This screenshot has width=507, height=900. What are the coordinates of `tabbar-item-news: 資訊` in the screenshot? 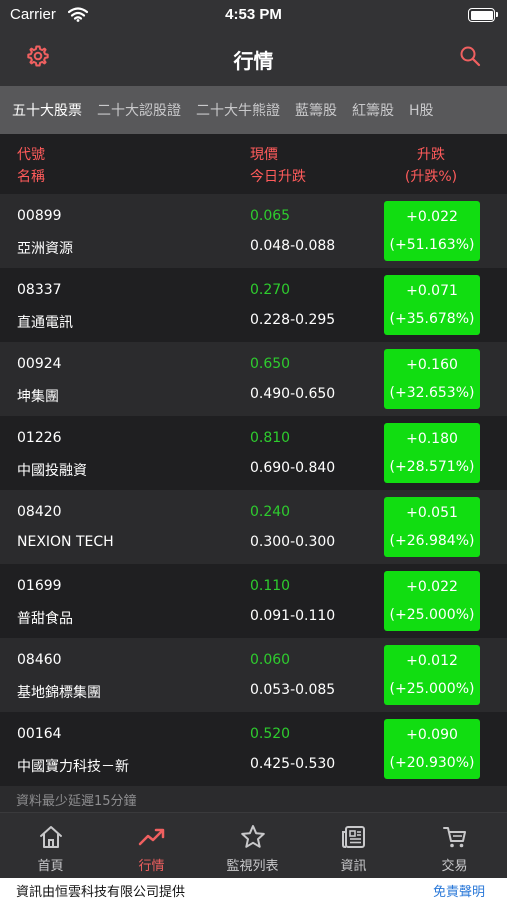 It's located at (353, 846).